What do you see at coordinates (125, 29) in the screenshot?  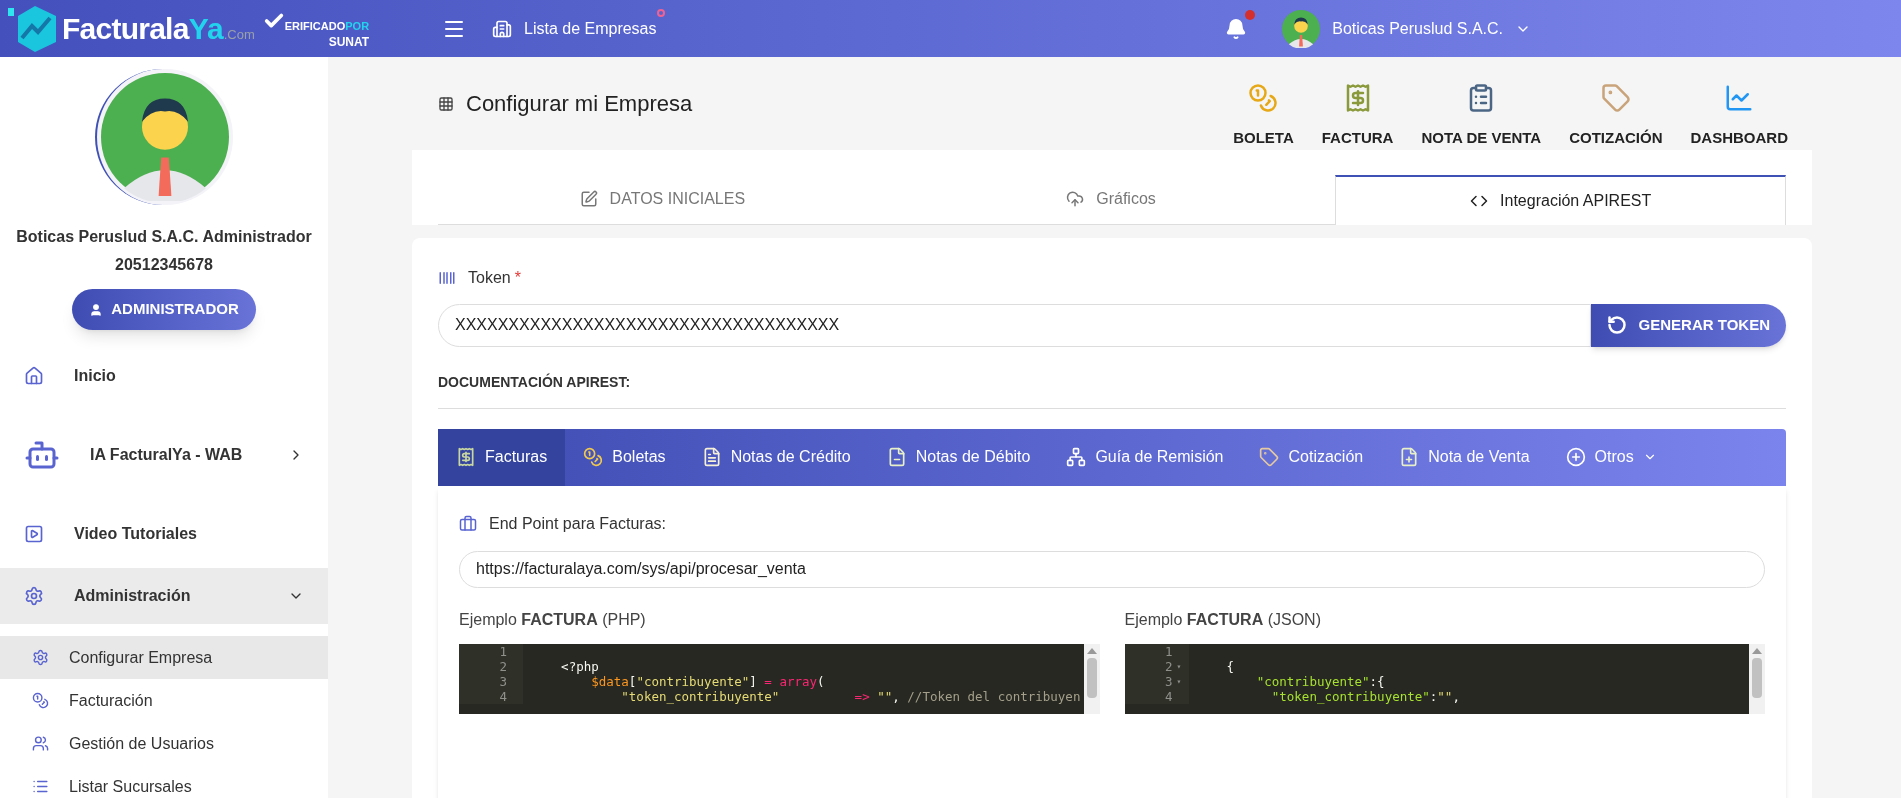 I see `logo-text: Facturala` at bounding box center [125, 29].